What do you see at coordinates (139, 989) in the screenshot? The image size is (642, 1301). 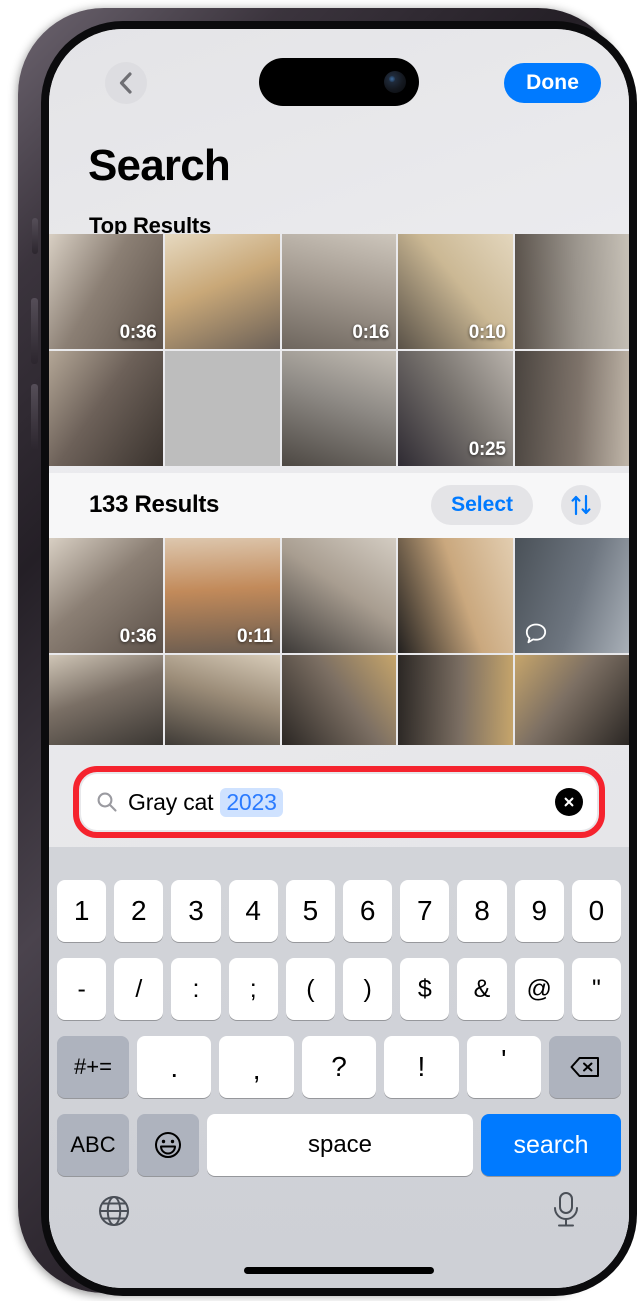 I see `key-sym-1: /` at bounding box center [139, 989].